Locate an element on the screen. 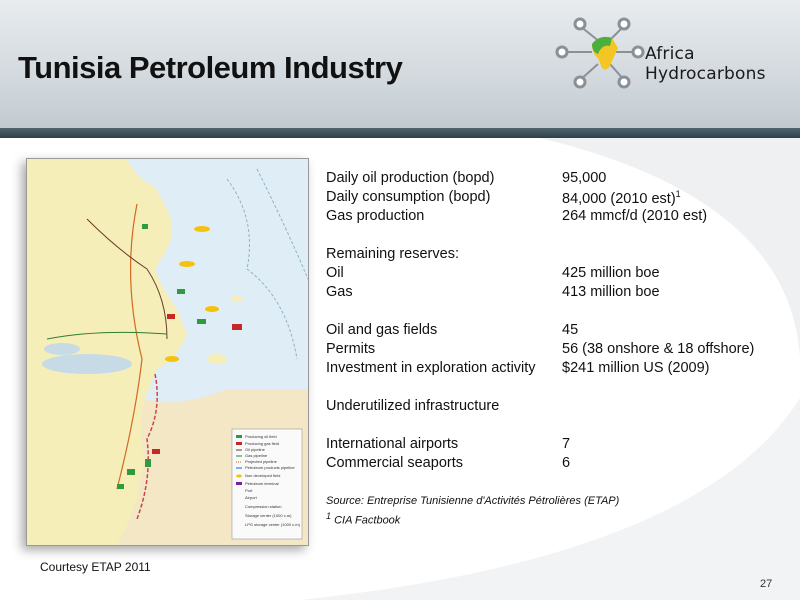 This screenshot has width=800, height=600. fact-label: Gas is located at coordinates (339, 292).